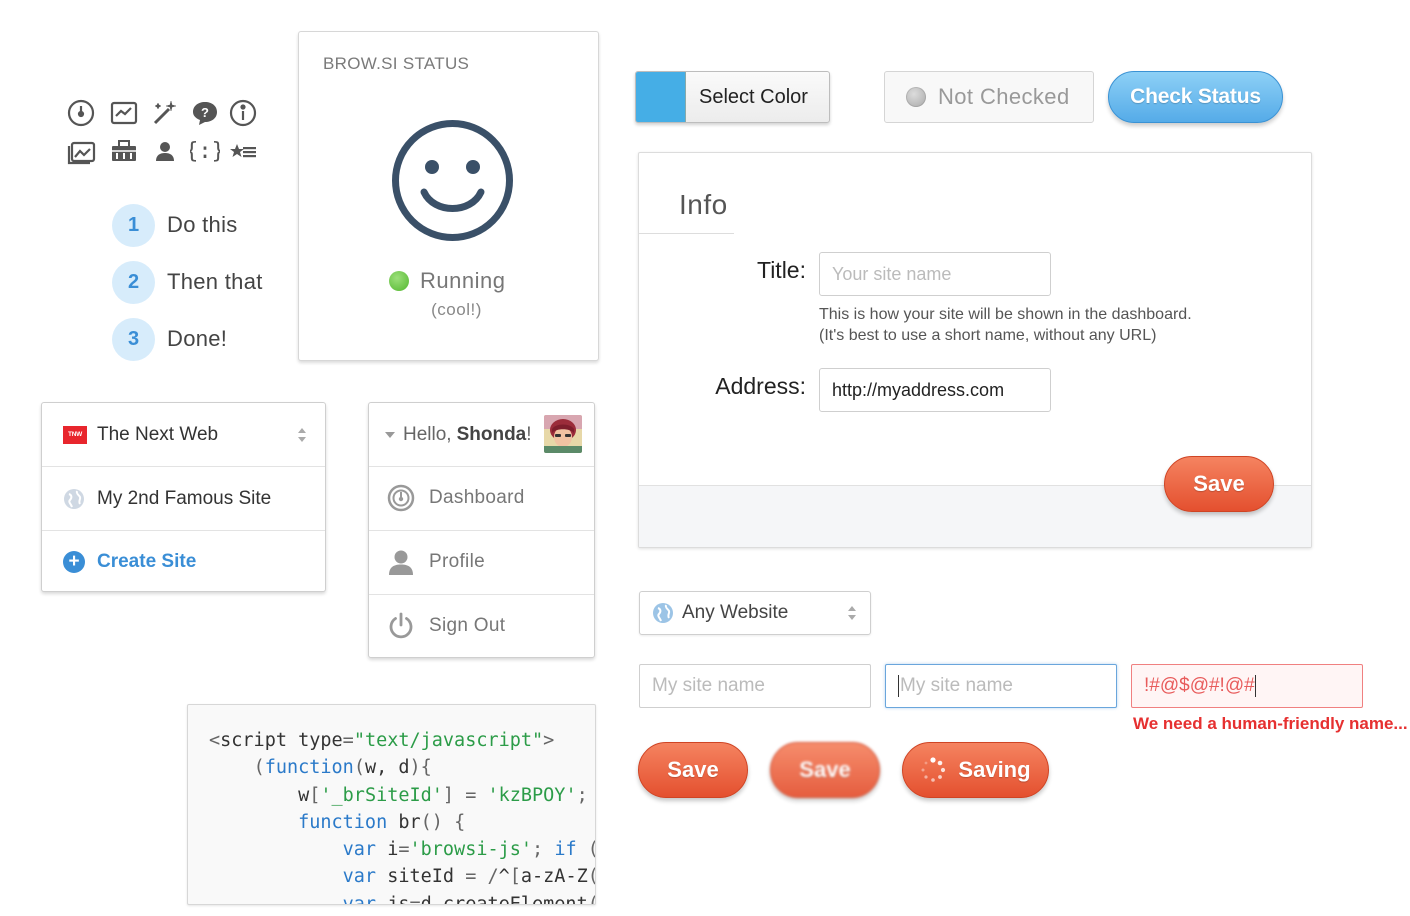 Image resolution: width=1410 pixels, height=916 pixels. Describe the element at coordinates (703, 204) in the screenshot. I see `info-panel-title: Info` at that location.